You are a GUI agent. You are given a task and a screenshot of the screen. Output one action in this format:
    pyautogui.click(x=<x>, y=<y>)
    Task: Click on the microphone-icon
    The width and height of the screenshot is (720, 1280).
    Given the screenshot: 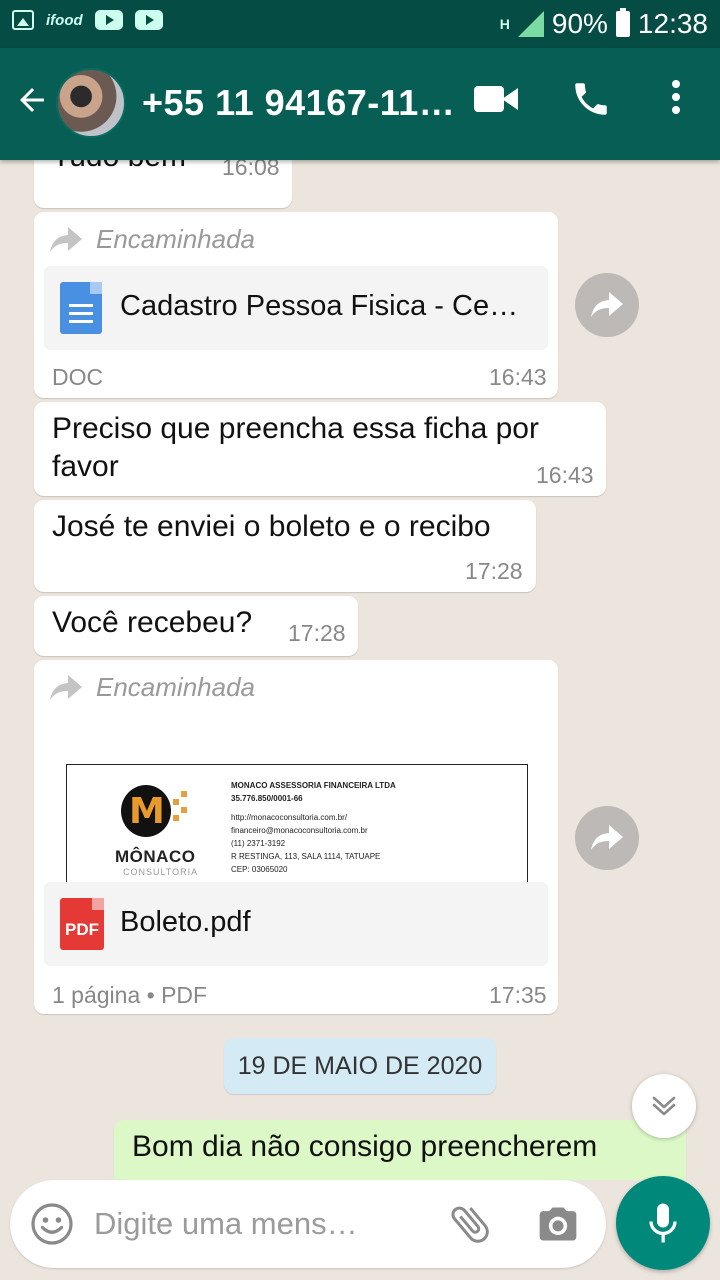 What is the action you would take?
    pyautogui.click(x=663, y=1223)
    